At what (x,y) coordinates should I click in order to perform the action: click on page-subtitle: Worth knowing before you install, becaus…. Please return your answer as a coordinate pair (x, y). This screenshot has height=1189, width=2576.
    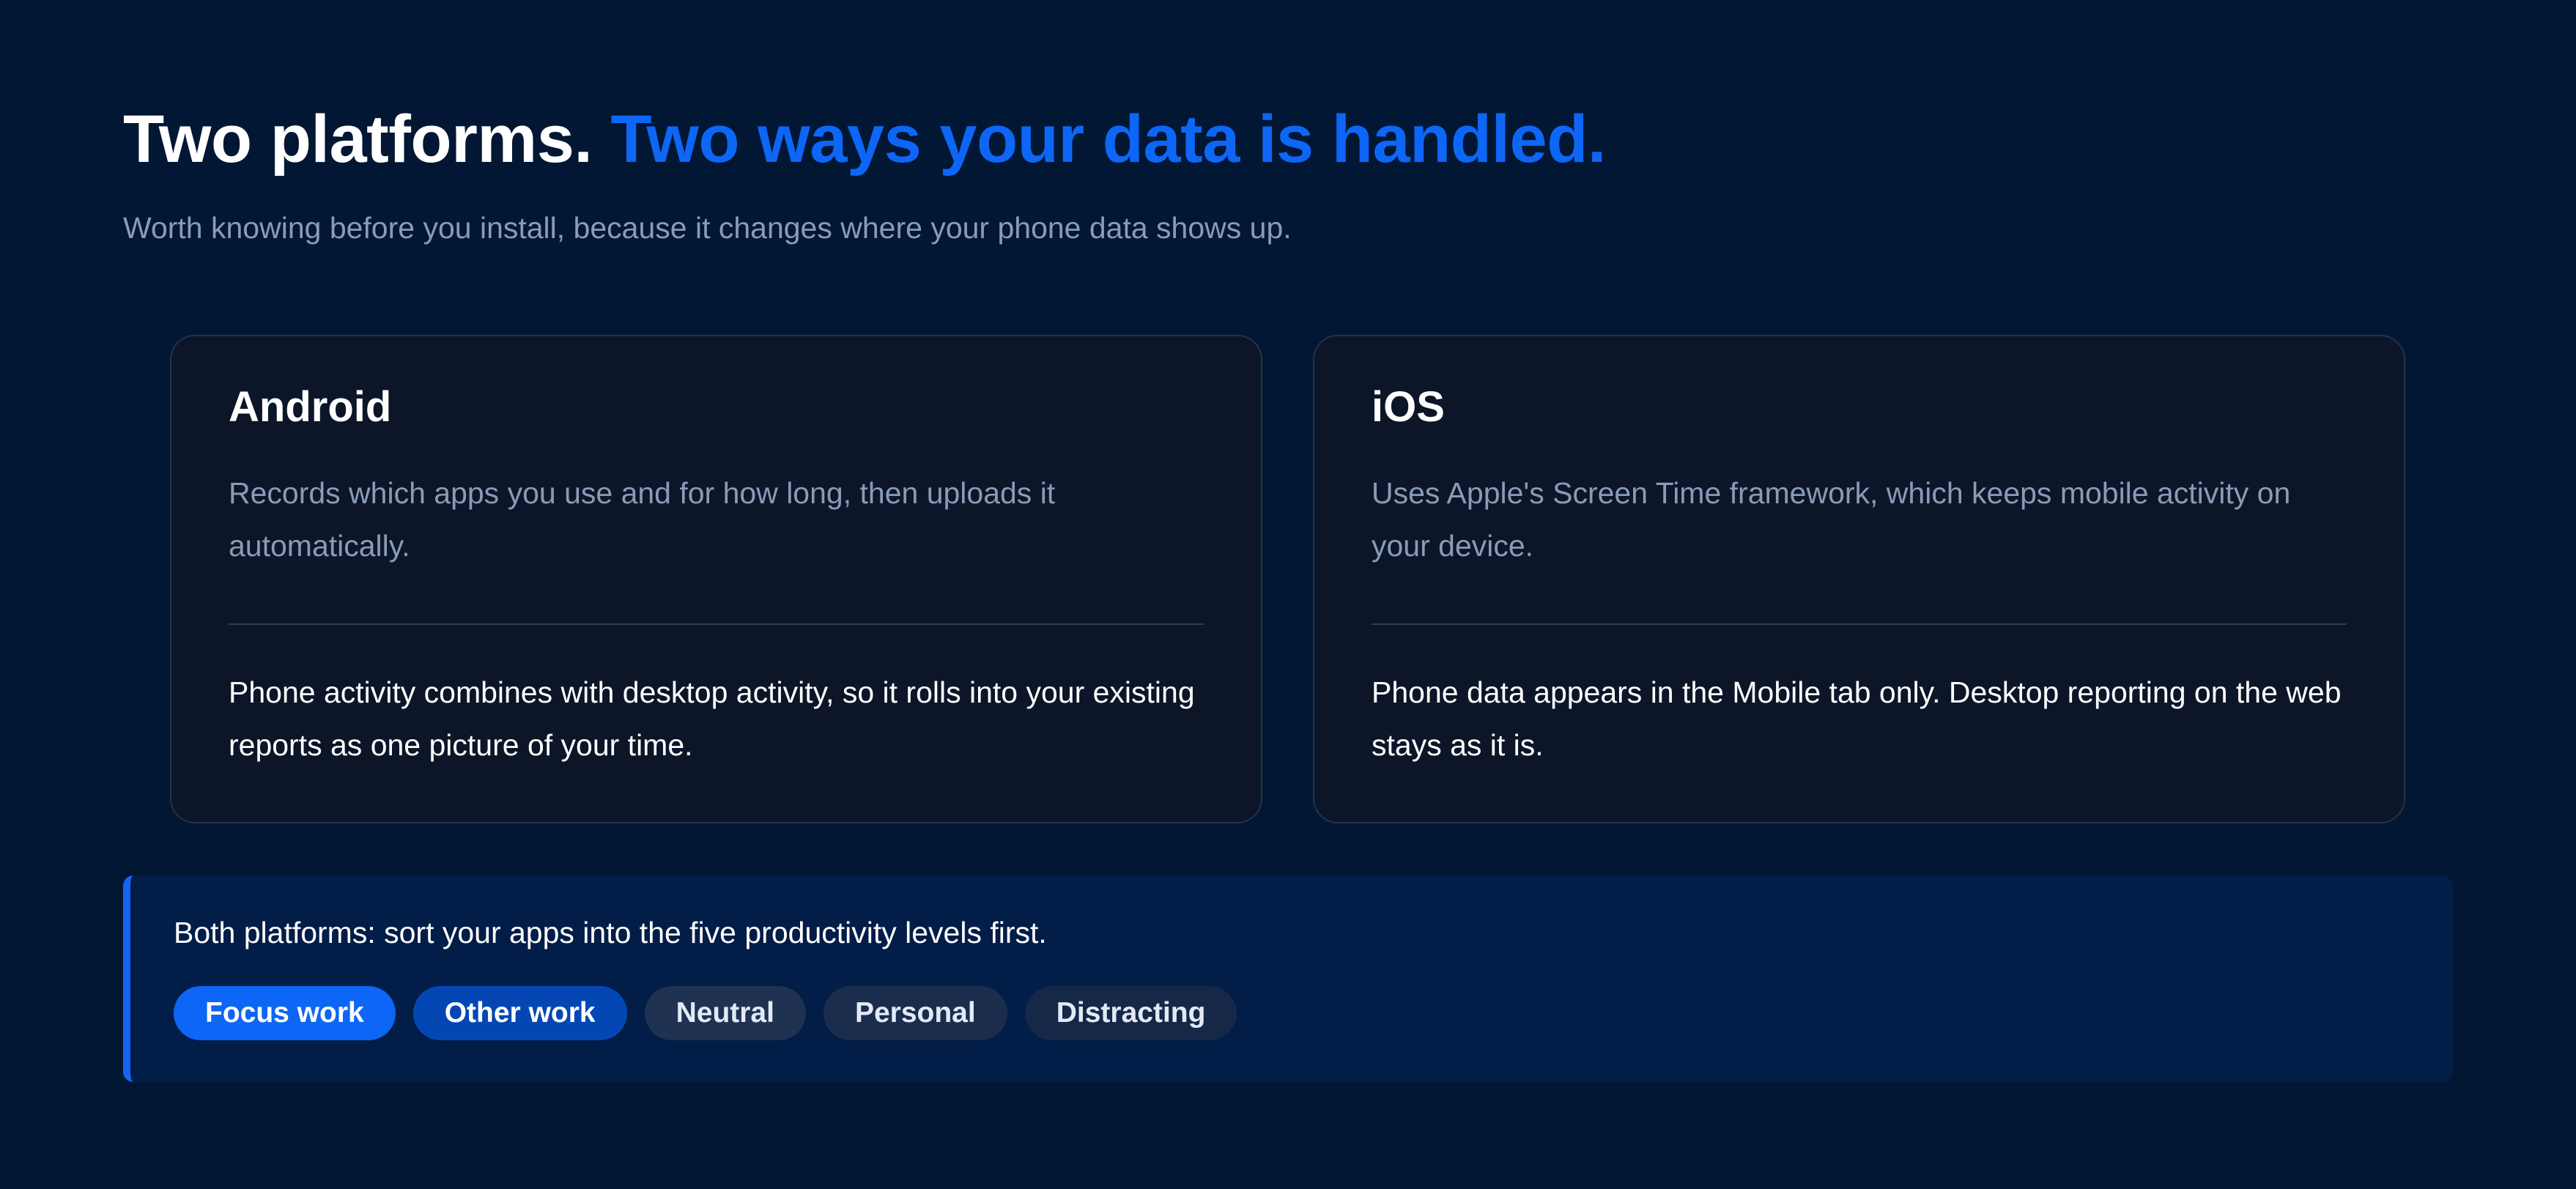
    Looking at the image, I should click on (707, 228).